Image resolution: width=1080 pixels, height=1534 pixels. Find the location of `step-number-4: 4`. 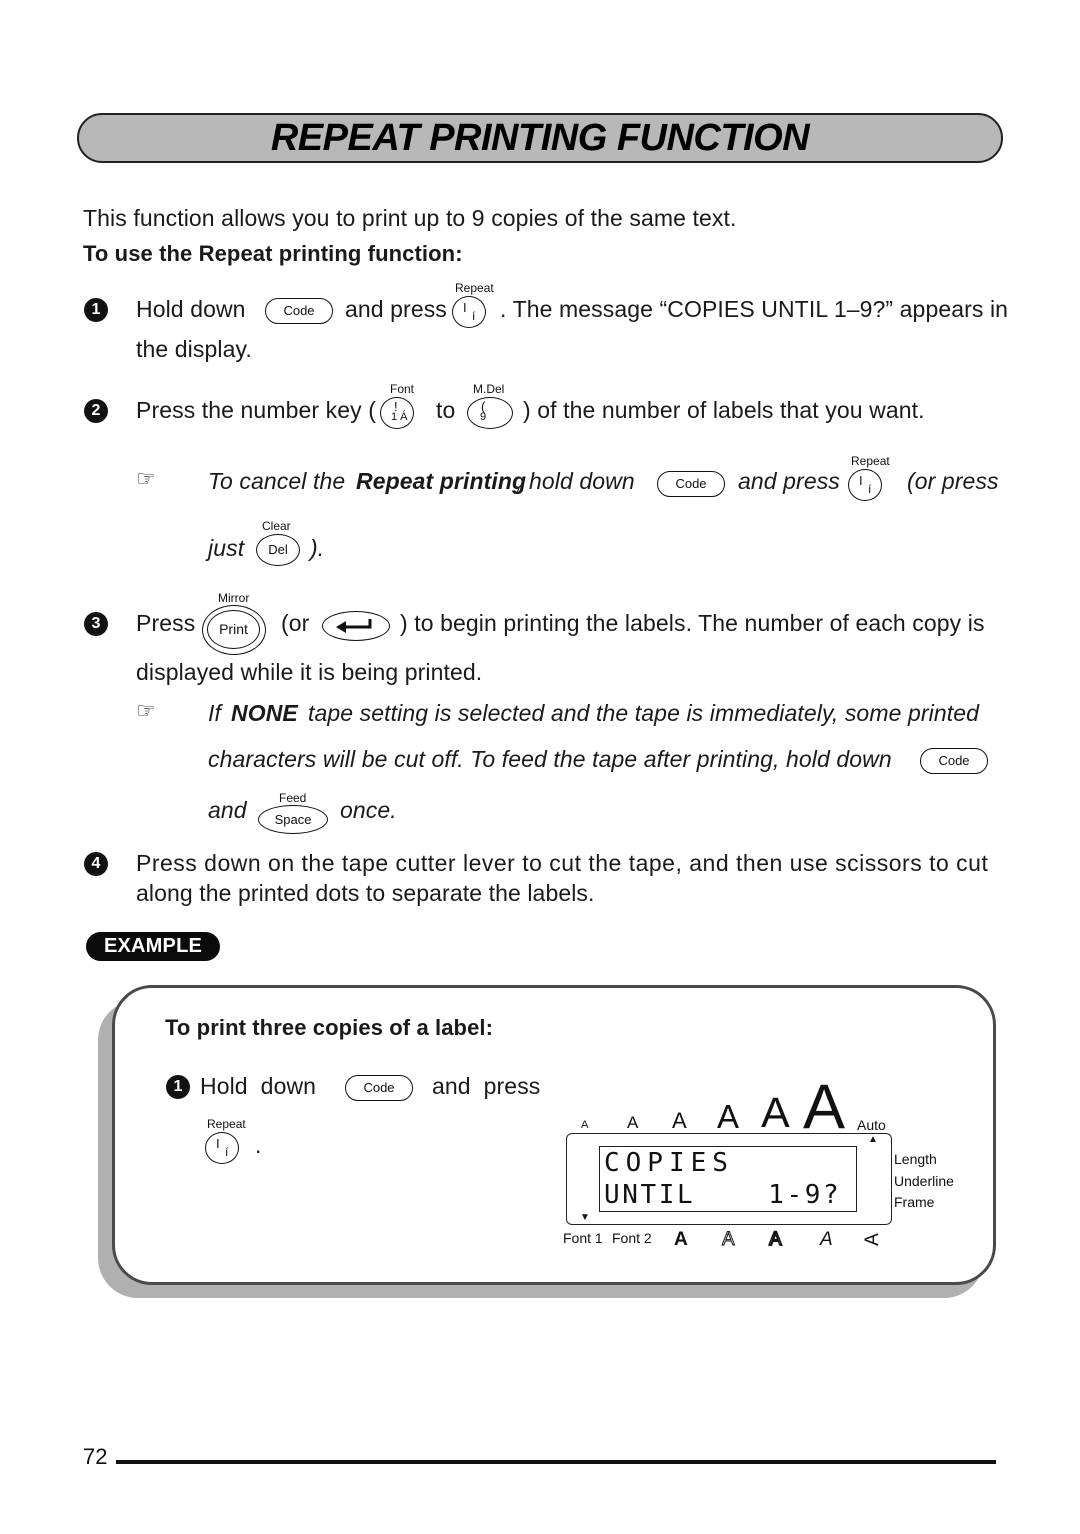

step-number-4: 4 is located at coordinates (96, 864).